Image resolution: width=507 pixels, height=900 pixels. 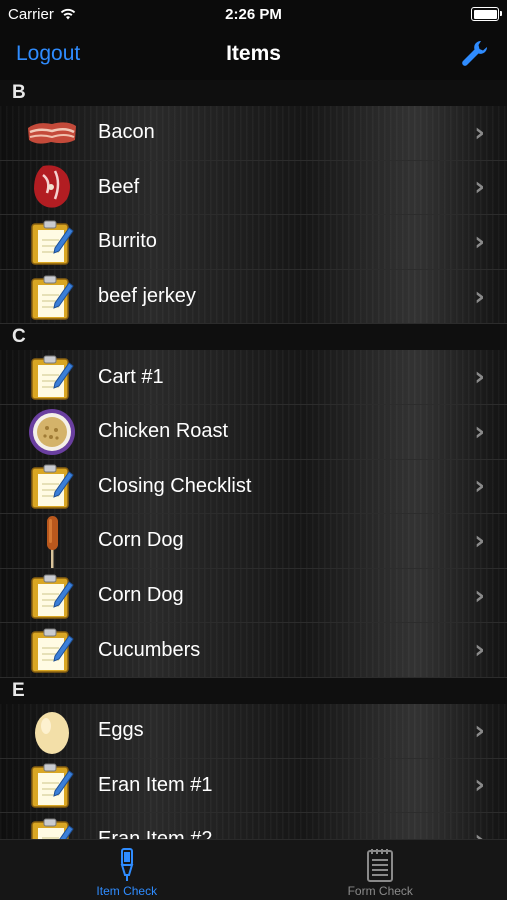 What do you see at coordinates (253, 731) in the screenshot?
I see `list-item: Eggs ›` at bounding box center [253, 731].